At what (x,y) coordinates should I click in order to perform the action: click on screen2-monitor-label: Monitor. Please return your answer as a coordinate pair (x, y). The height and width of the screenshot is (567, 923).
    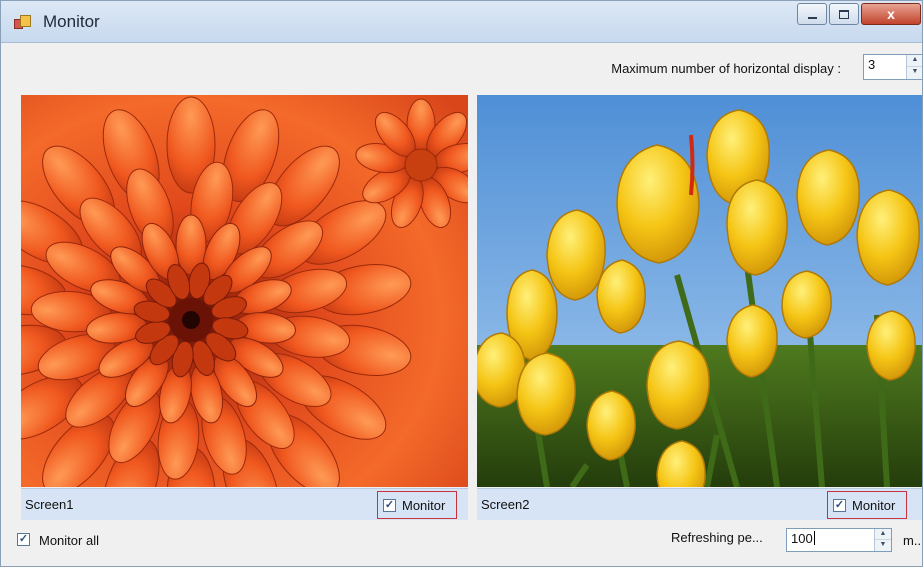
    Looking at the image, I should click on (873, 505).